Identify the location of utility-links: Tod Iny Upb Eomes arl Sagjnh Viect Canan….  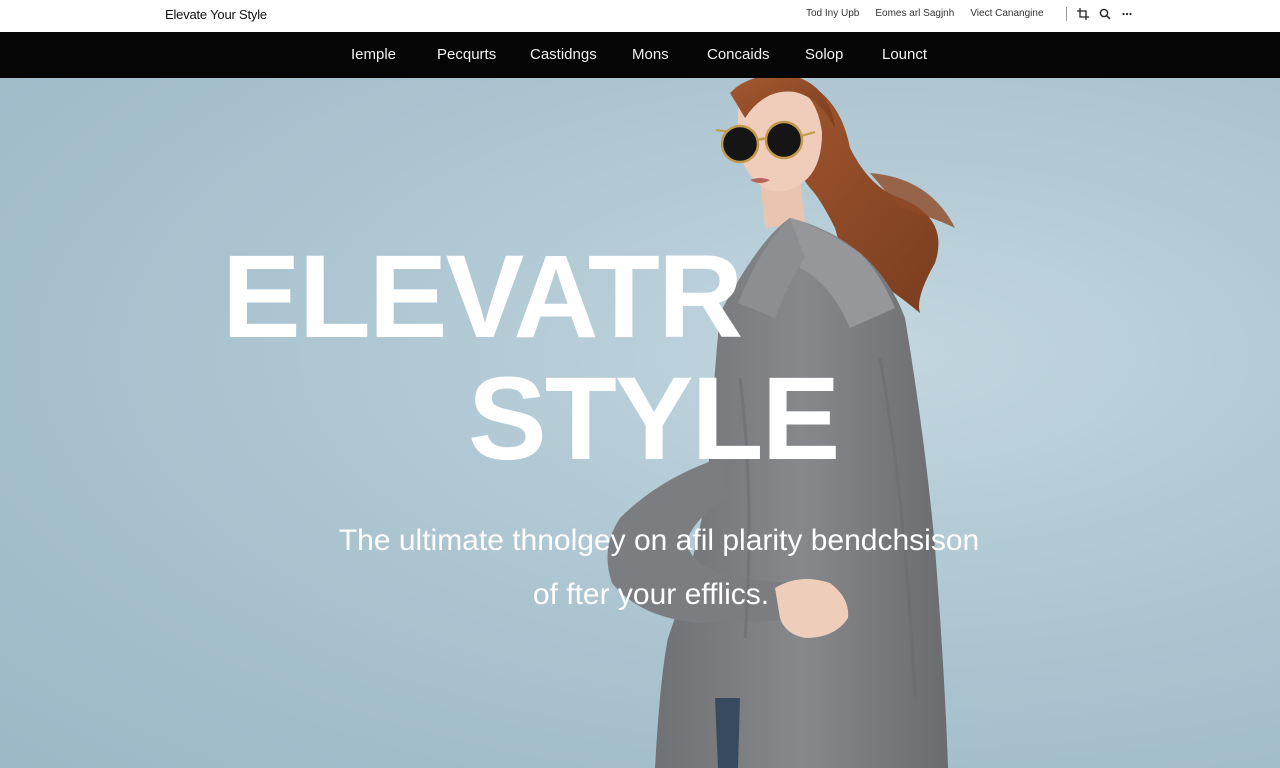
(933, 13).